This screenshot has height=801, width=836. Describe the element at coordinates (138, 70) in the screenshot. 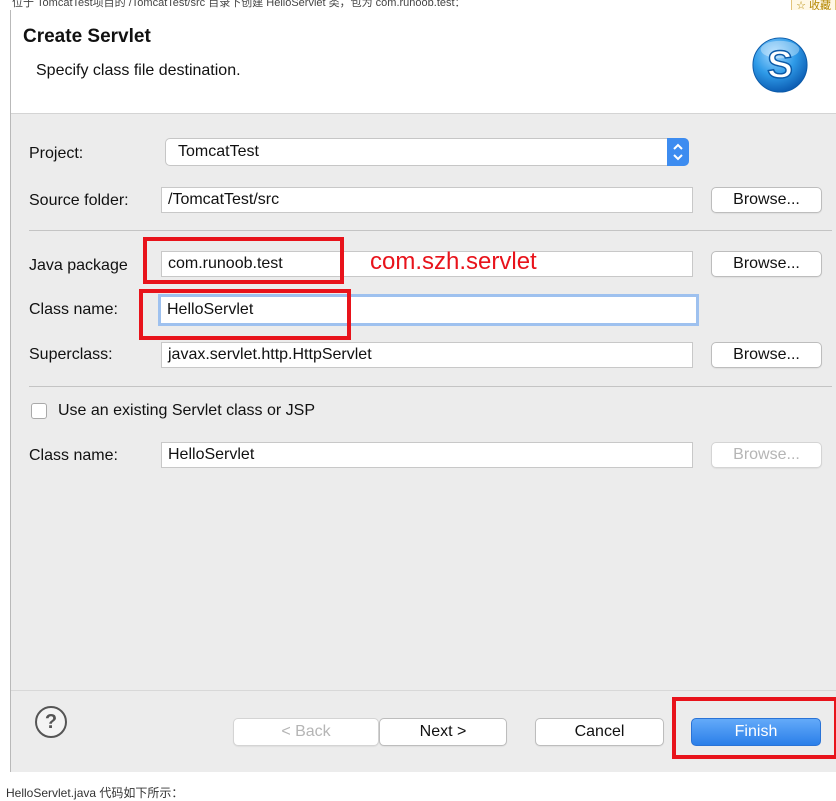

I see `dialog-subtitle: Specify class file destination.` at that location.